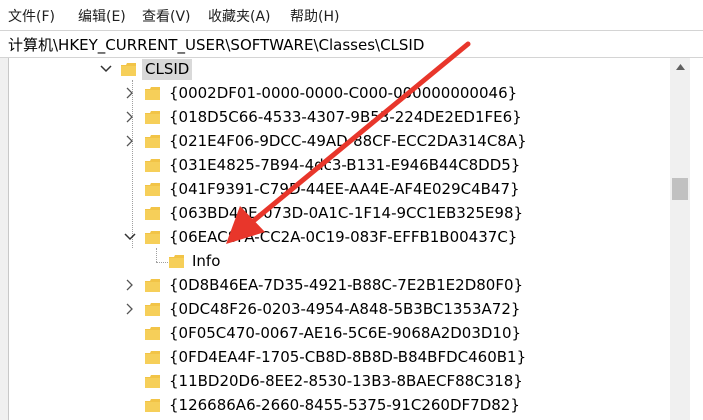  I want to click on right-edge, so click(696, 239).